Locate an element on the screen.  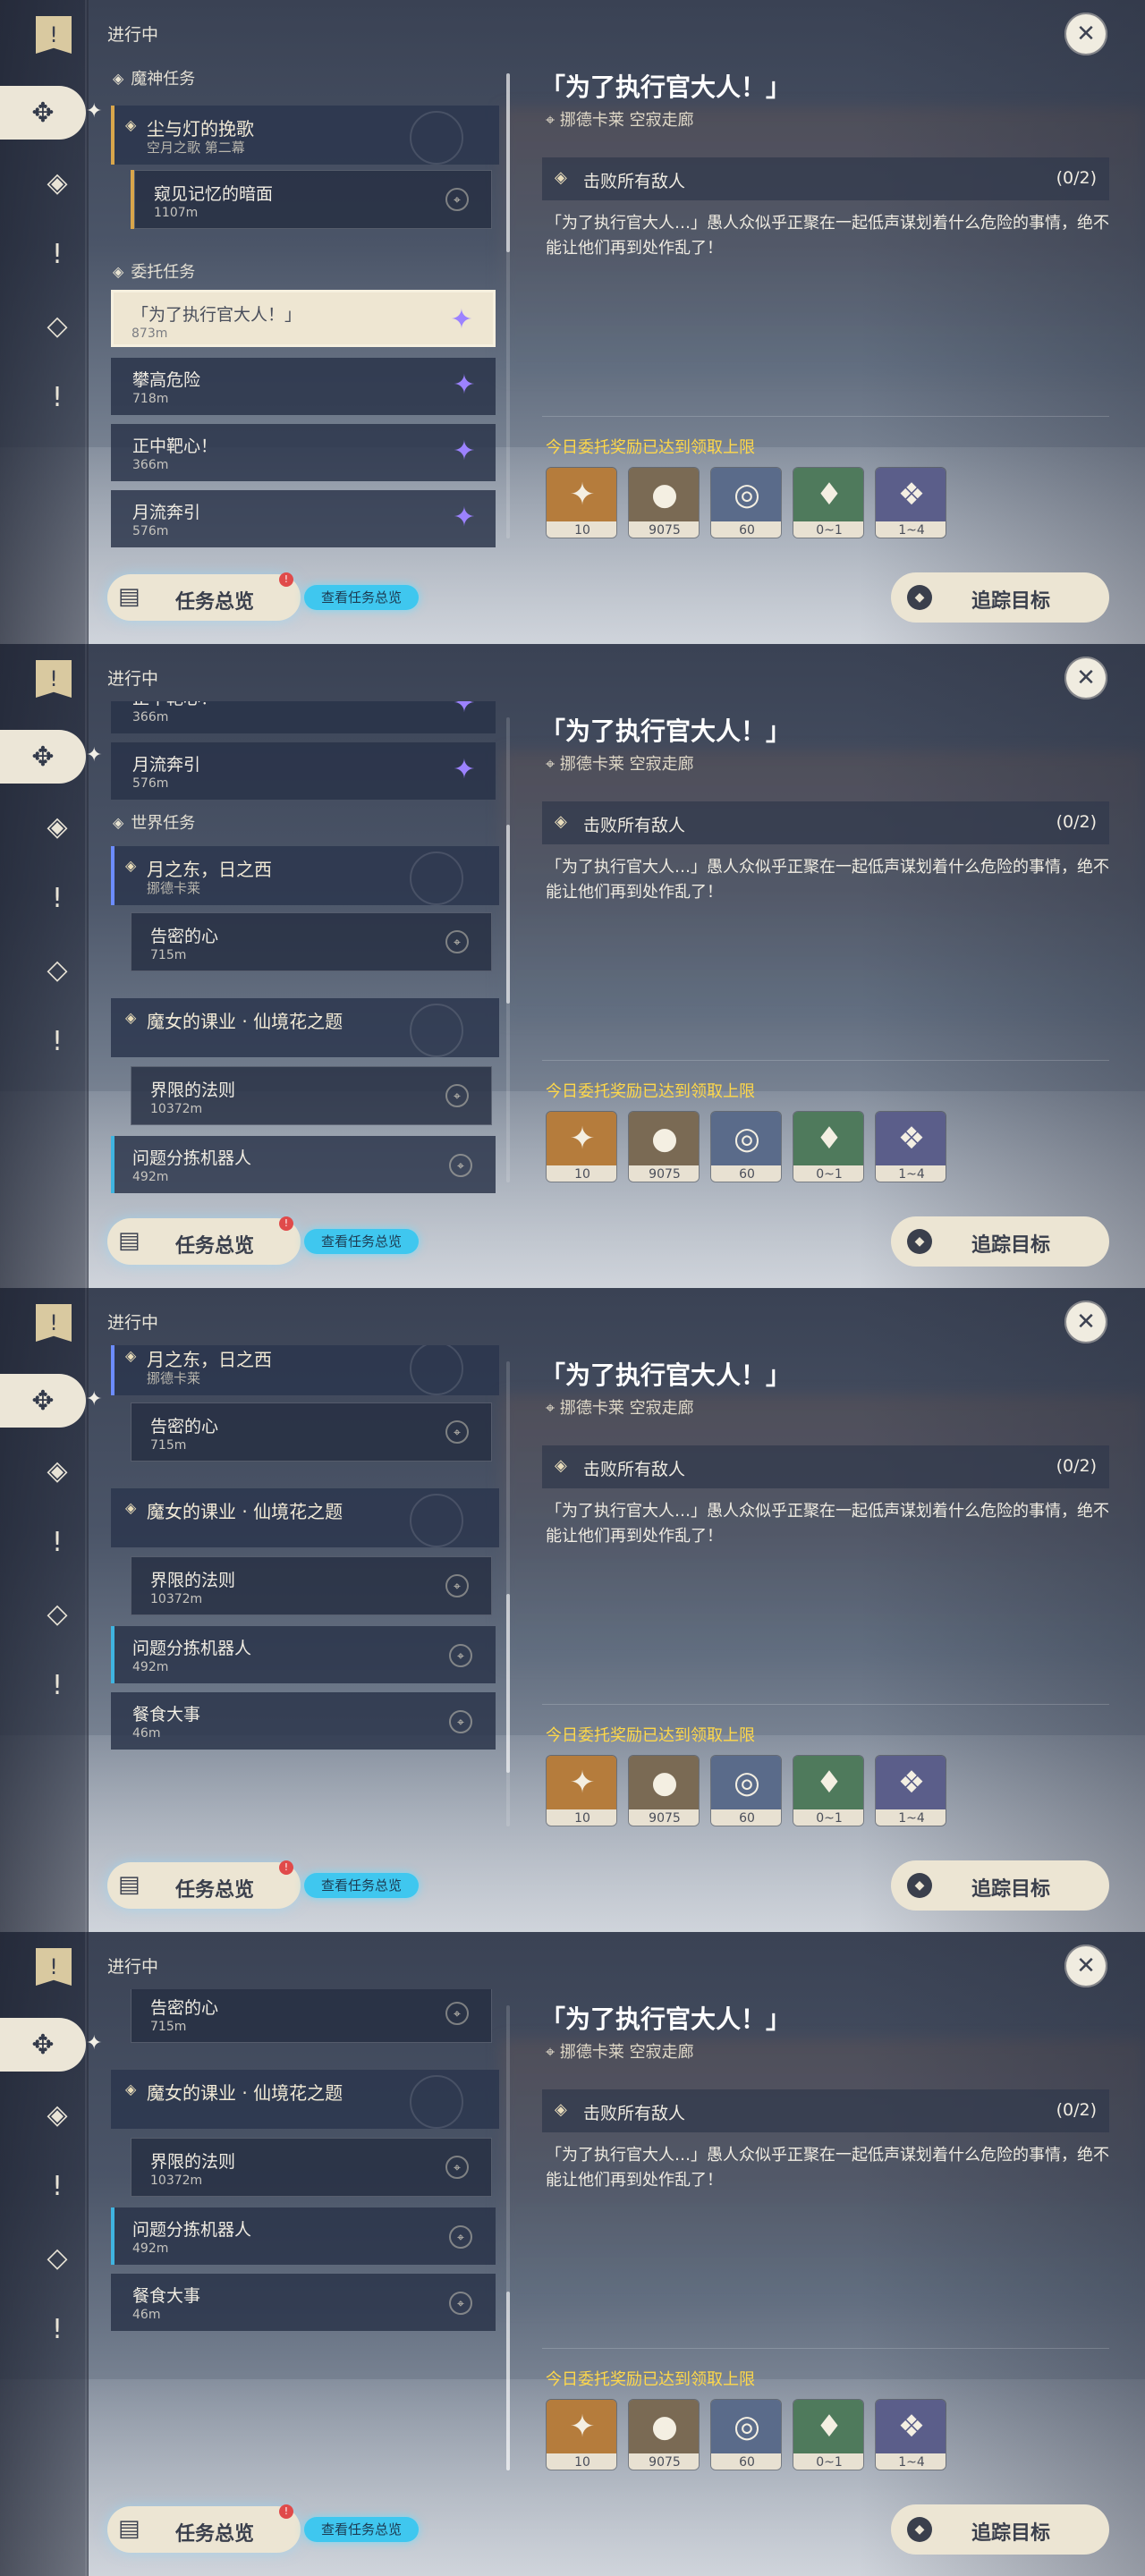
quest-group-header: ◈ 尘与灯的挽歌 空月之歌 第二幕 is located at coordinates (305, 135).